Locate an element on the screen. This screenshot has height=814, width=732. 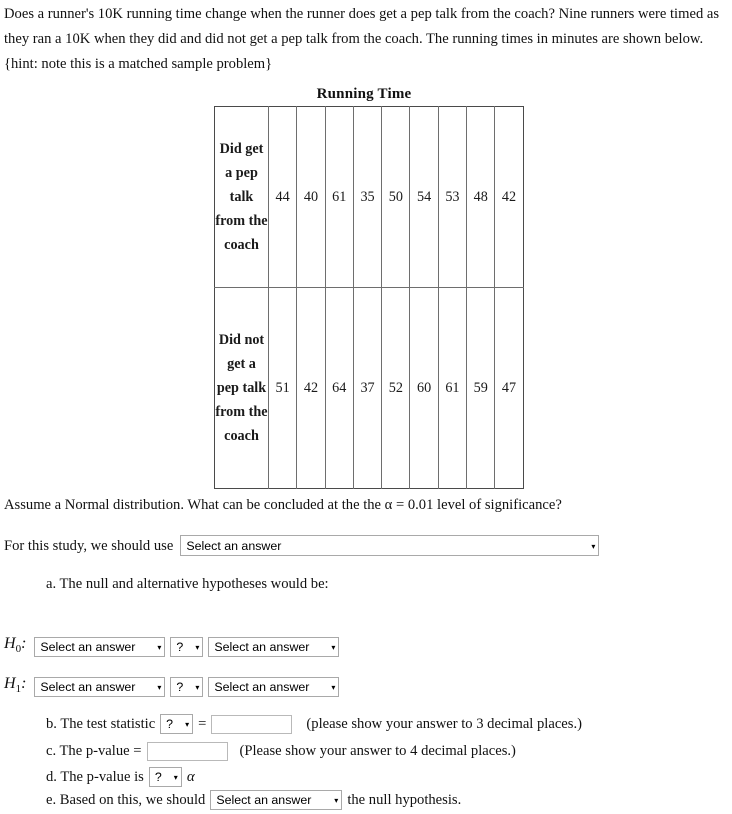
table-cell: 50 is located at coordinates (396, 197).